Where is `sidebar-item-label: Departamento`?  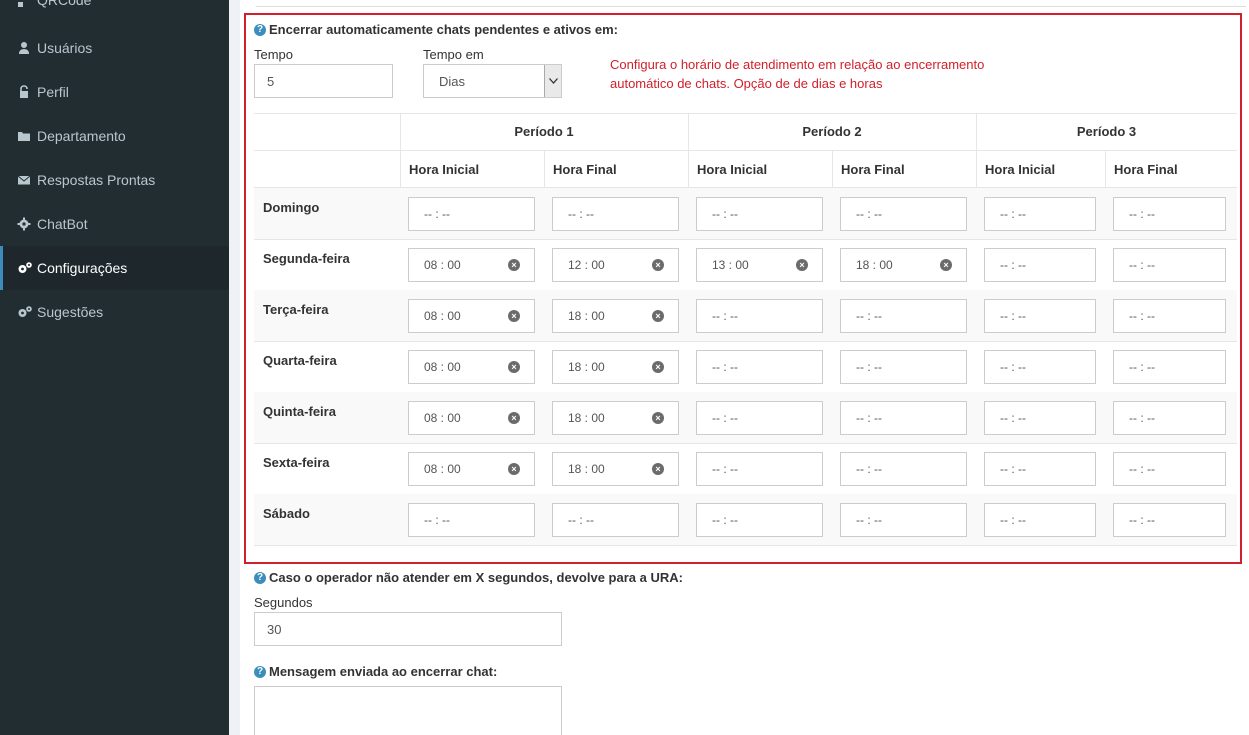 sidebar-item-label: Departamento is located at coordinates (81, 136).